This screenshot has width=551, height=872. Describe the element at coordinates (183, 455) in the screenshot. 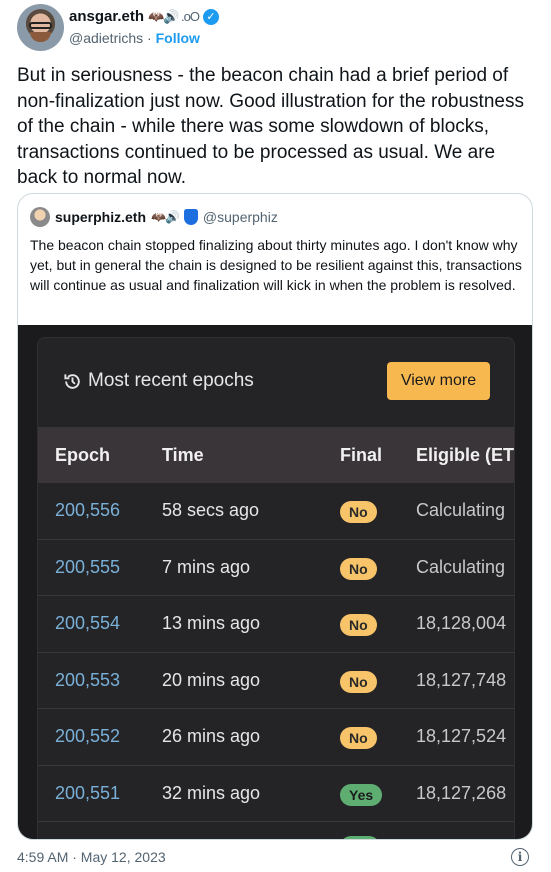

I see `column-header-time: Time` at that location.